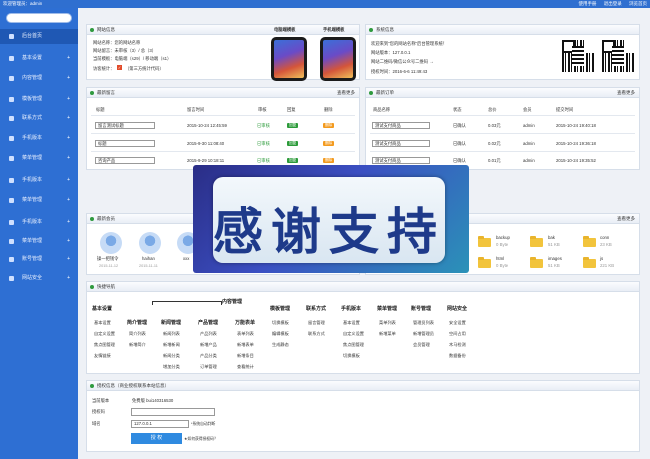 Image resolution: width=650 pixels, height=459 pixels. What do you see at coordinates (457, 356) in the screenshot?
I see `nav-item: 数据备份` at bounding box center [457, 356].